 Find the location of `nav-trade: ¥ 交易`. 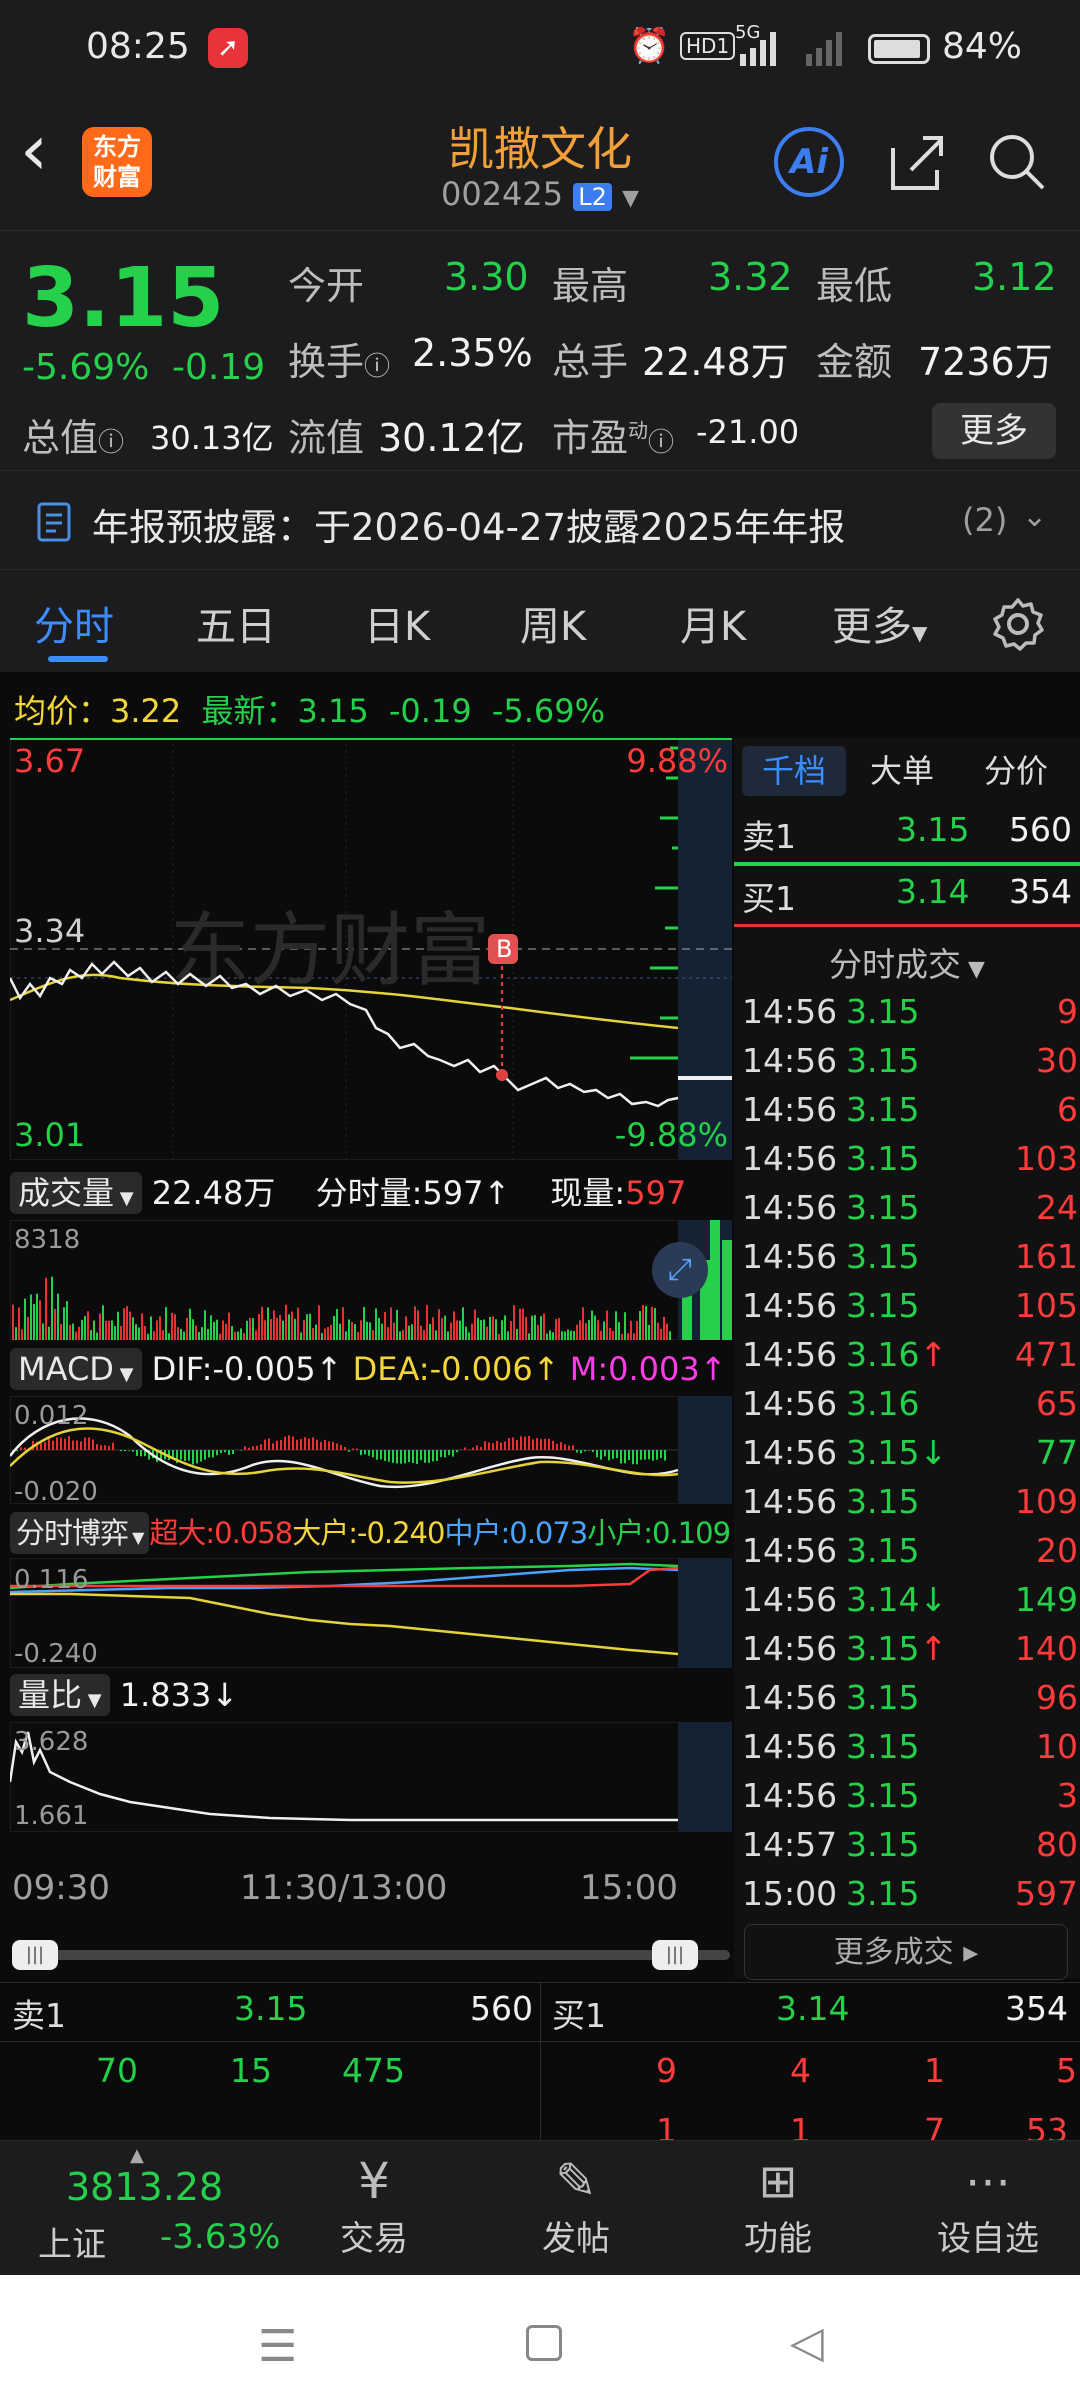

nav-trade: ¥ 交易 is located at coordinates (374, 2205).